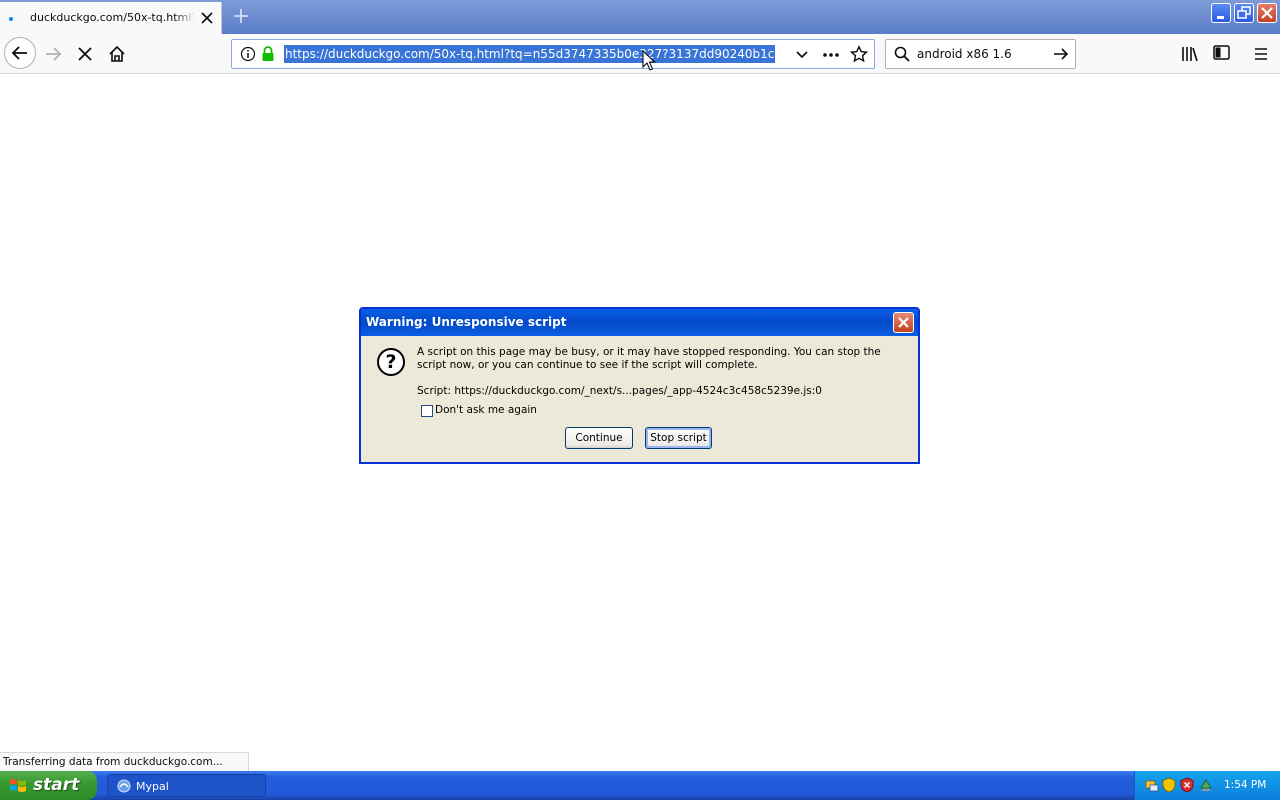 The height and width of the screenshot is (800, 1280). What do you see at coordinates (1190, 54) in the screenshot?
I see `library-icon` at bounding box center [1190, 54].